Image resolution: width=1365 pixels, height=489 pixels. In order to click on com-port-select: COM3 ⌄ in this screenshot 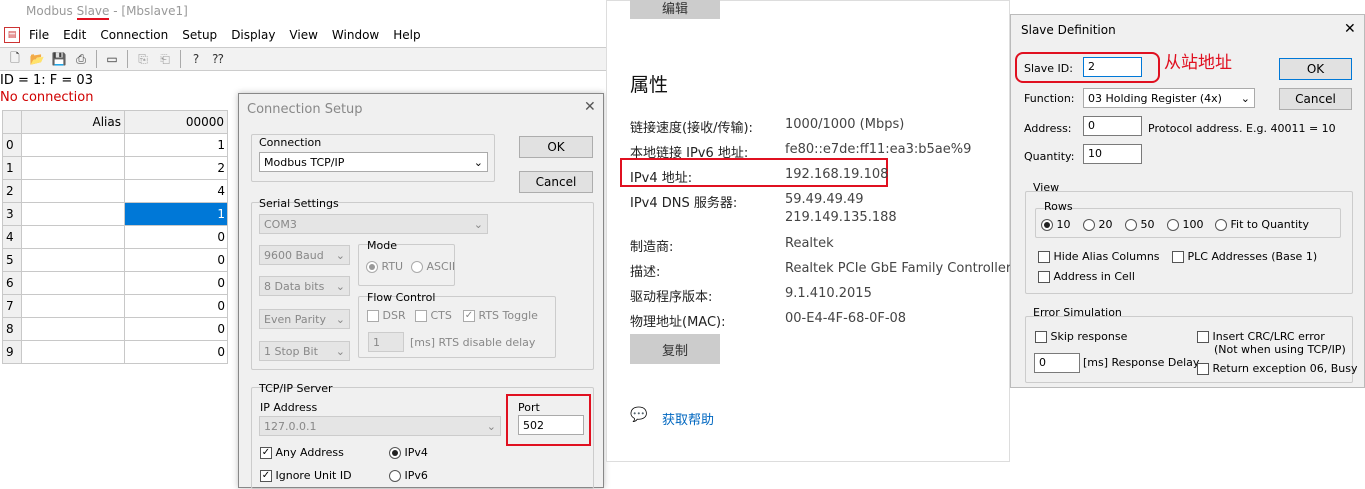, I will do `click(373, 224)`.